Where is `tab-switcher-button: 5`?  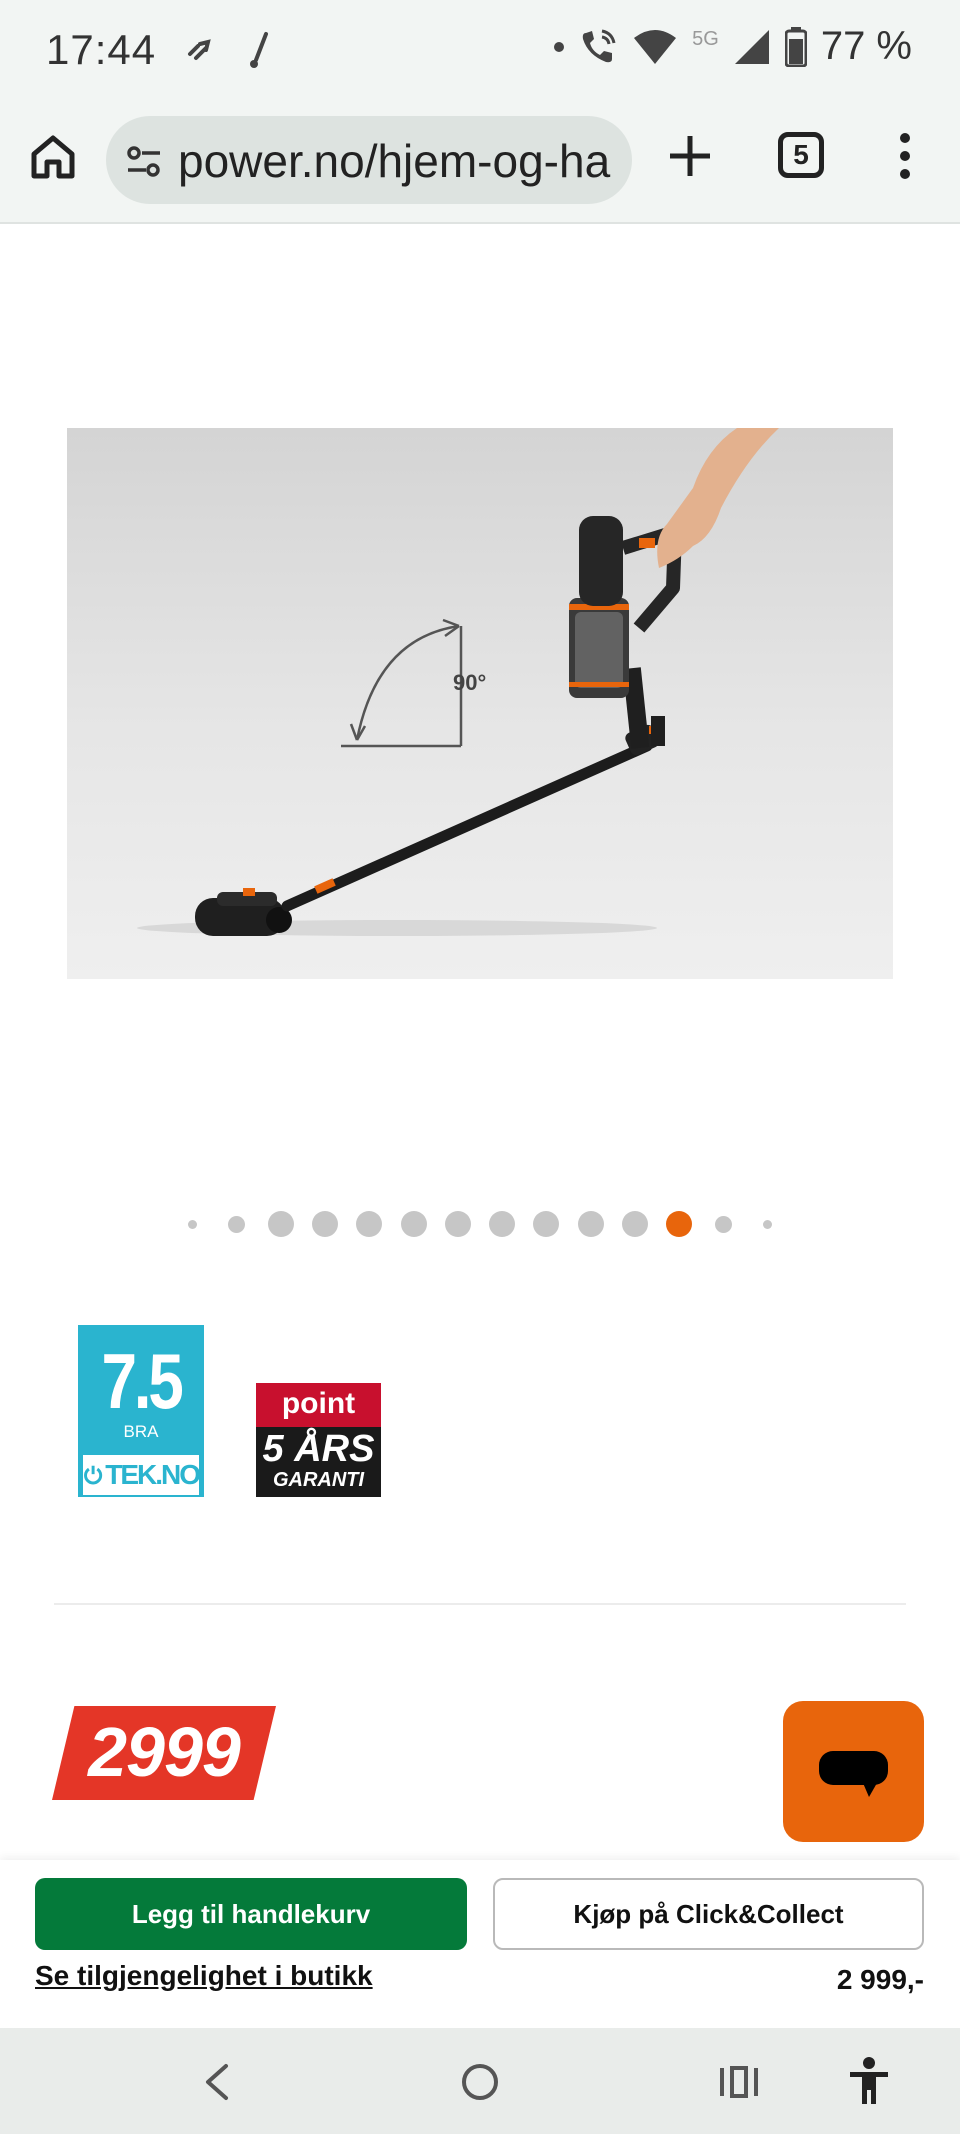 tab-switcher-button: 5 is located at coordinates (801, 155).